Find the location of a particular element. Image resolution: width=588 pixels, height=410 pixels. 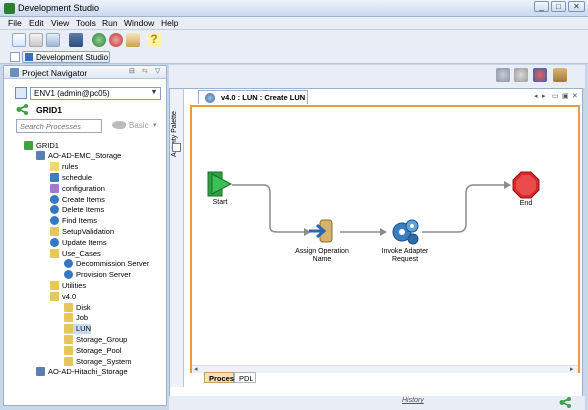

activity-palette-strip: Activity Palette is located at coordinates (177, 238).